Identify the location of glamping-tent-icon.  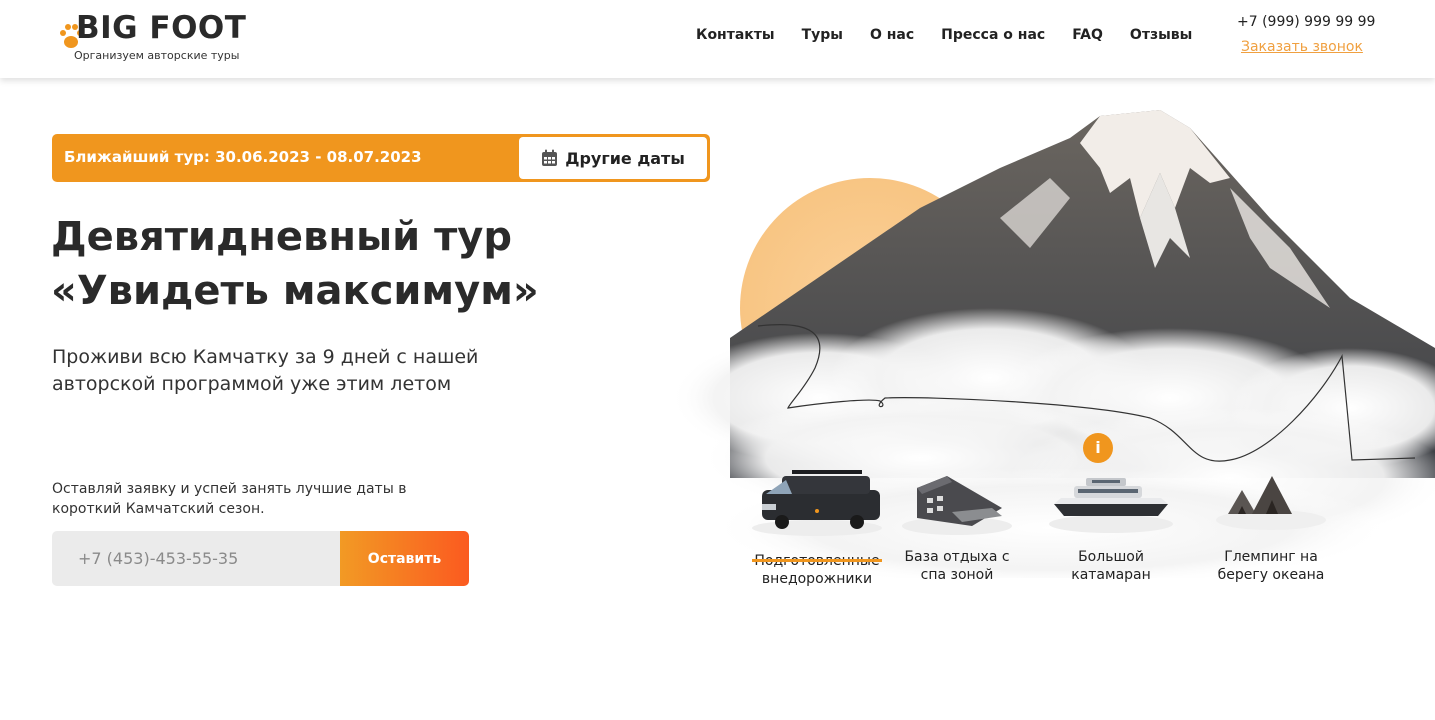
(1271, 503).